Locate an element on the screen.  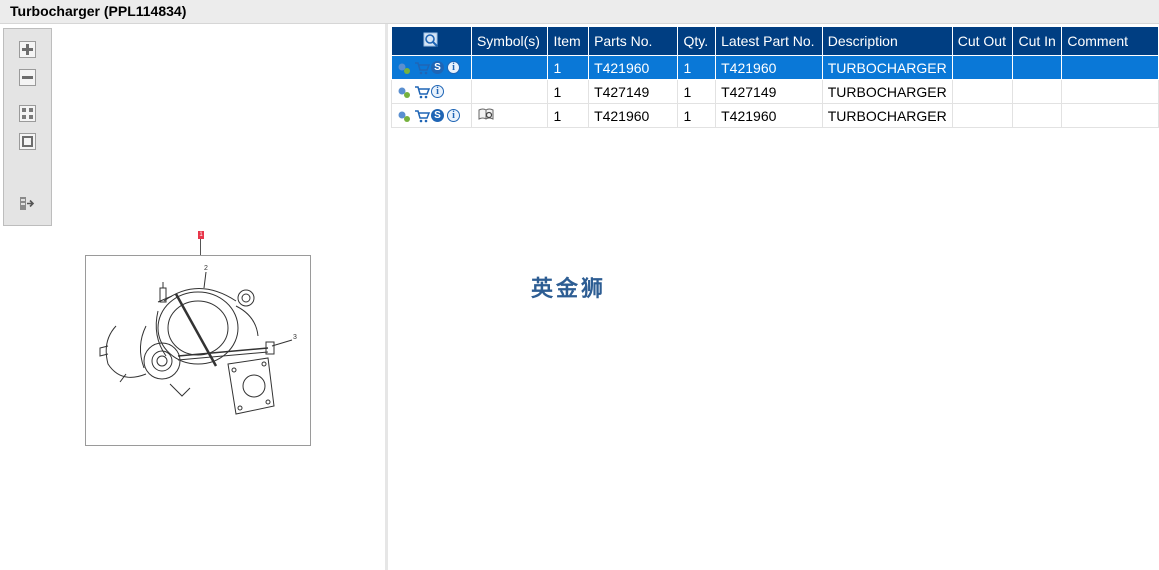
column-header-qty: Qty. is located at coordinates (697, 41).